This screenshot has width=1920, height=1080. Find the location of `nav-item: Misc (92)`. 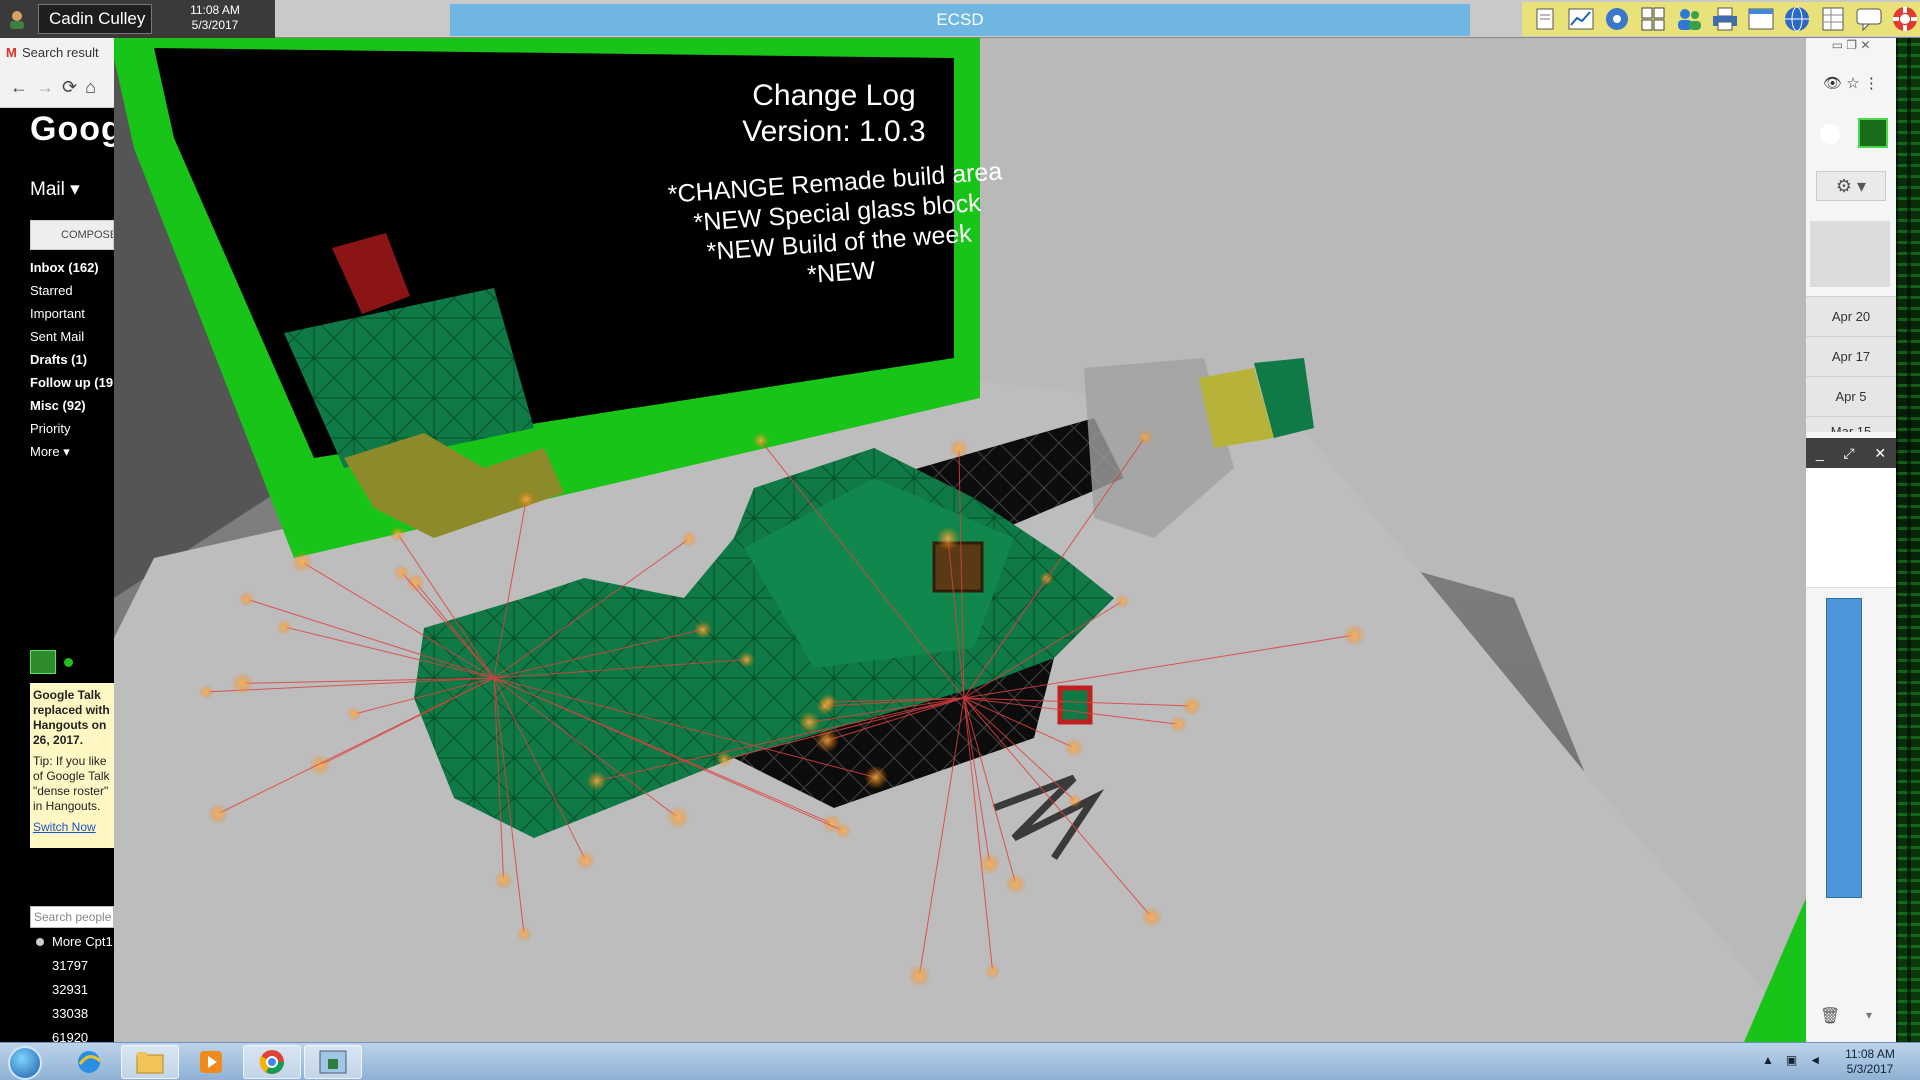

nav-item: Misc (92) is located at coordinates (58, 405).